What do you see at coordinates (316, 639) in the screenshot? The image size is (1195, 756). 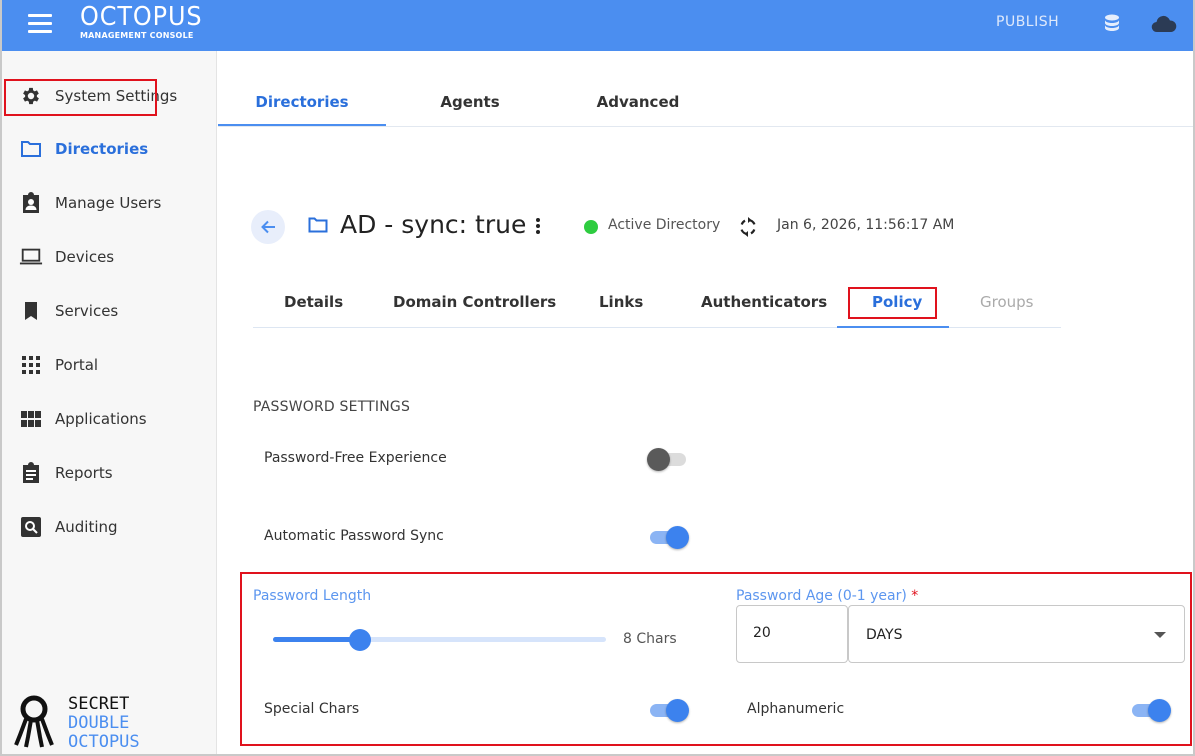 I see `slider-fill` at bounding box center [316, 639].